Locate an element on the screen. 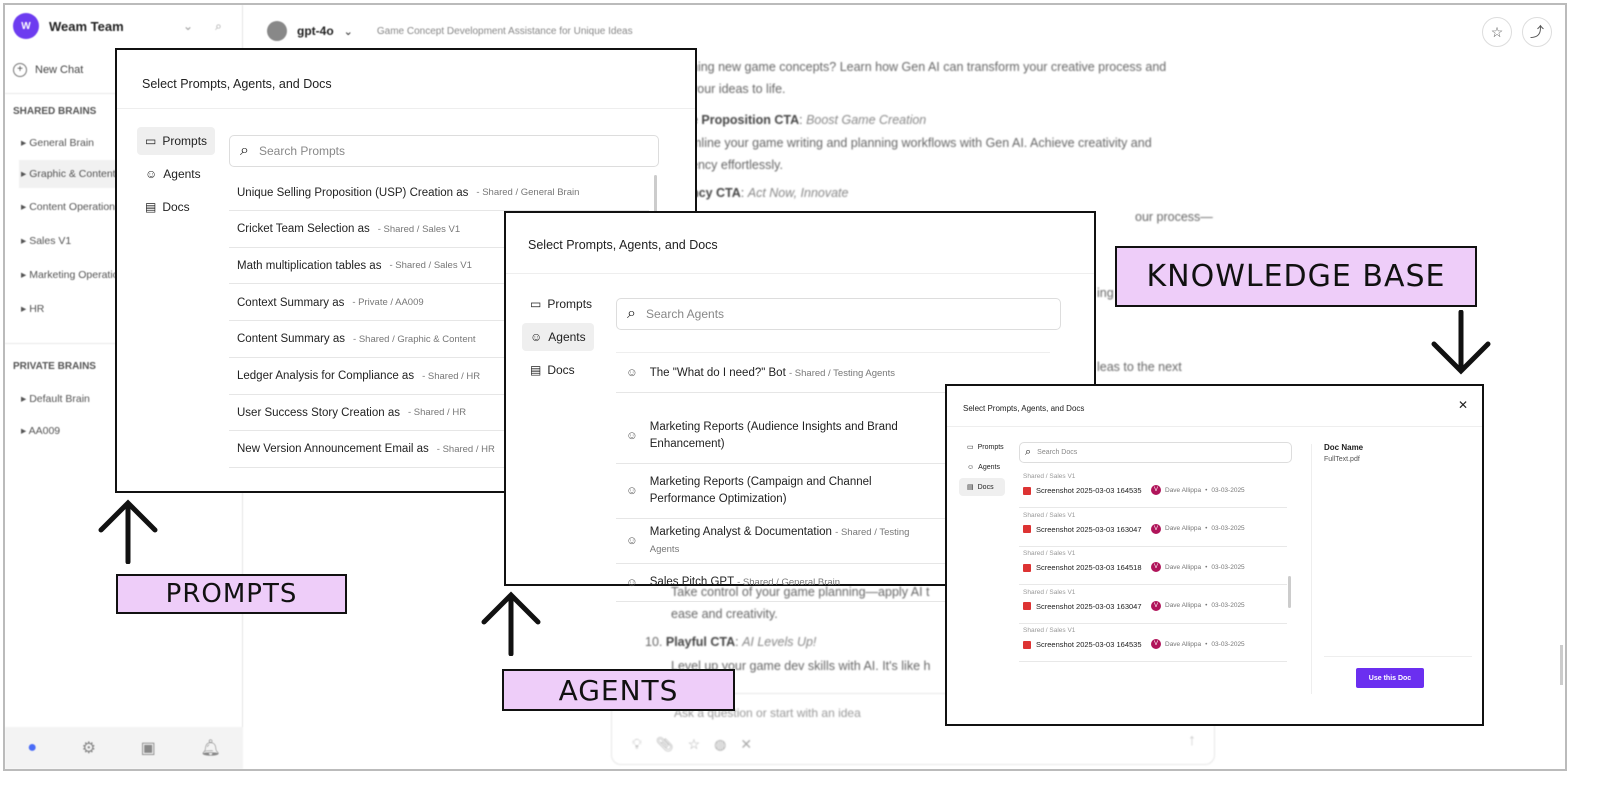  prompt-name: Context Summary as is located at coordinates (291, 302).